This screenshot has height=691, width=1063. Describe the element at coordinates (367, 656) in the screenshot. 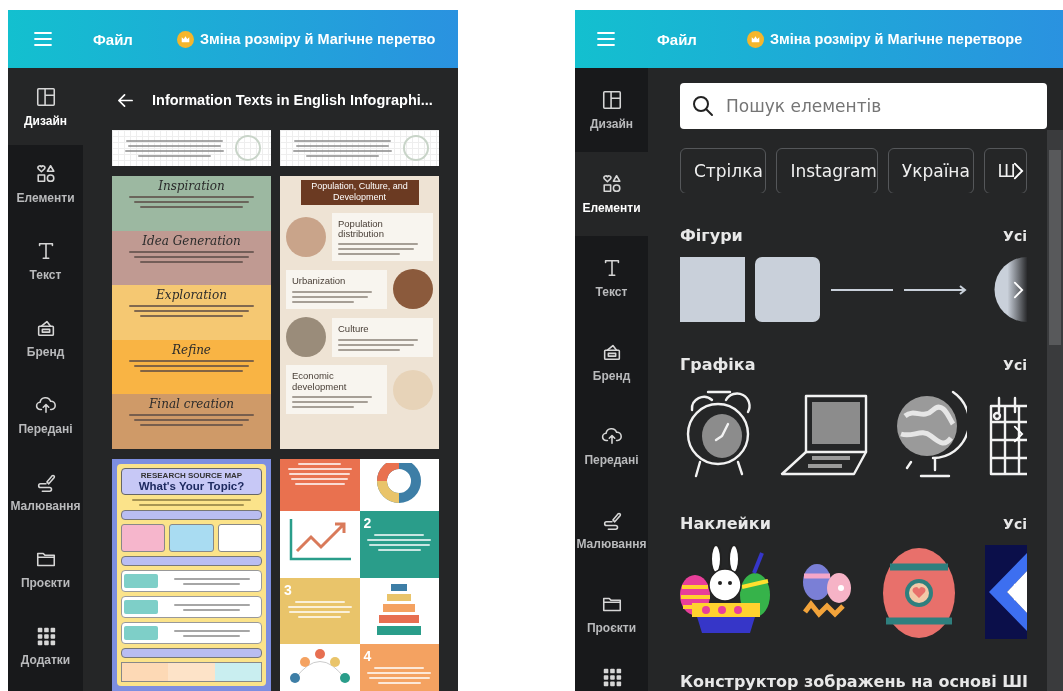

I see `template-number: 4` at that location.